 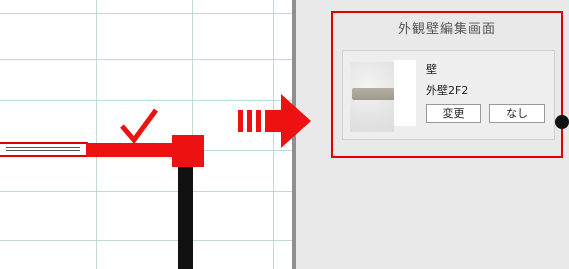 What do you see at coordinates (185, 218) in the screenshot?
I see `wall-segment-vertical` at bounding box center [185, 218].